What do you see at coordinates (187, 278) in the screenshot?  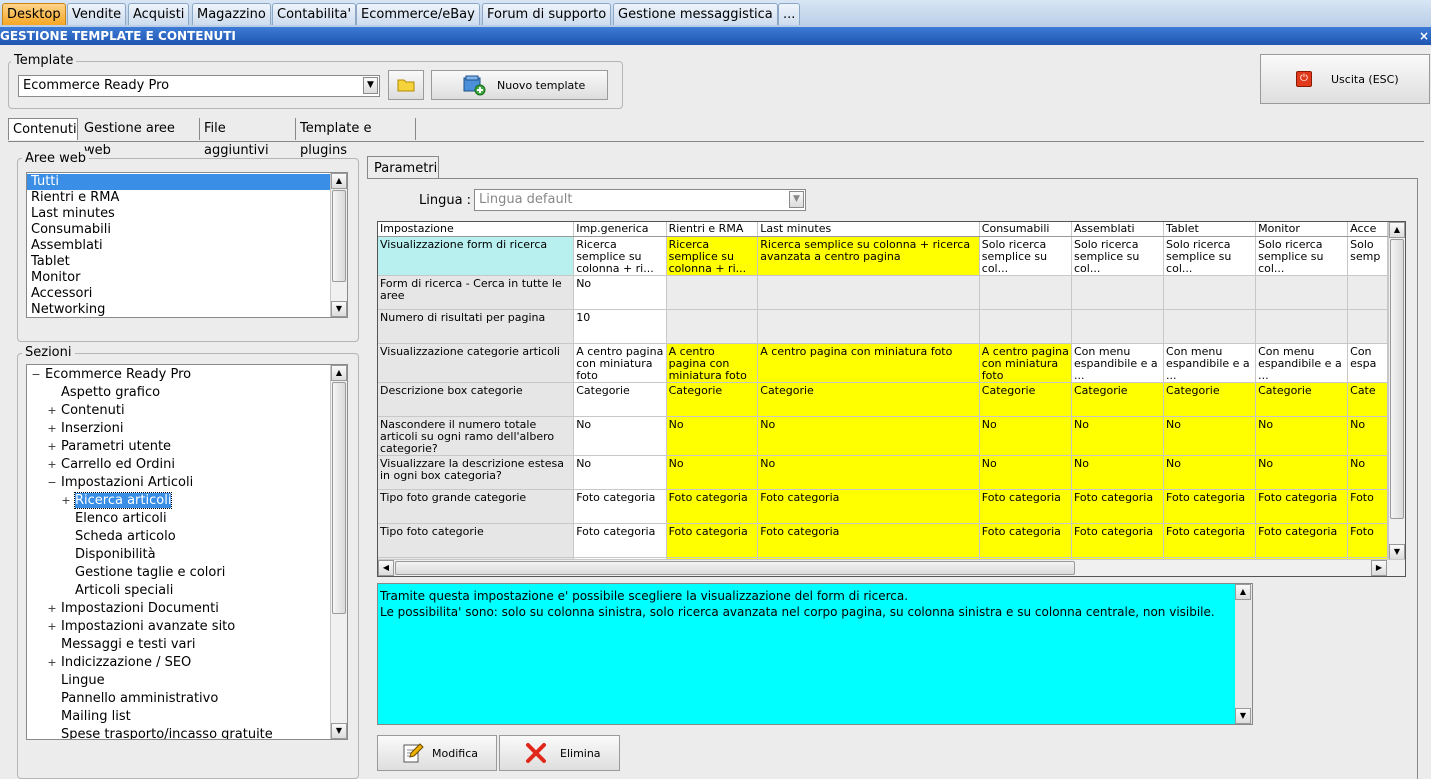 I see `list-item: Monitor` at bounding box center [187, 278].